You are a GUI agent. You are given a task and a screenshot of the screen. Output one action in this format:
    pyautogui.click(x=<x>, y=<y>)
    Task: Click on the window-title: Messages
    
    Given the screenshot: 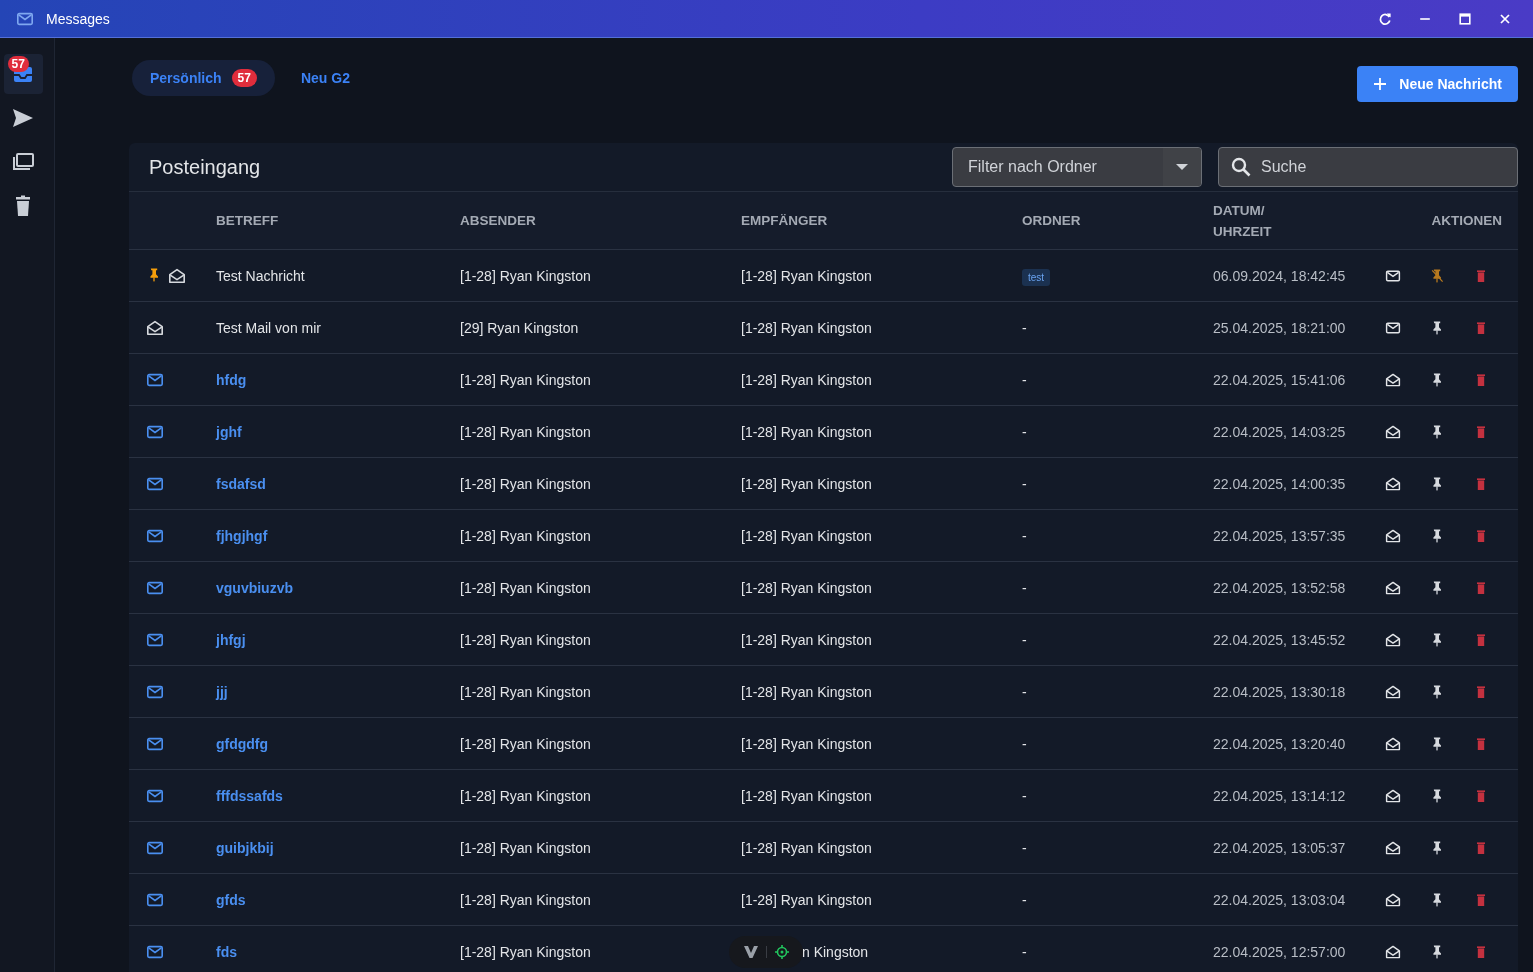 What is the action you would take?
    pyautogui.click(x=78, y=18)
    